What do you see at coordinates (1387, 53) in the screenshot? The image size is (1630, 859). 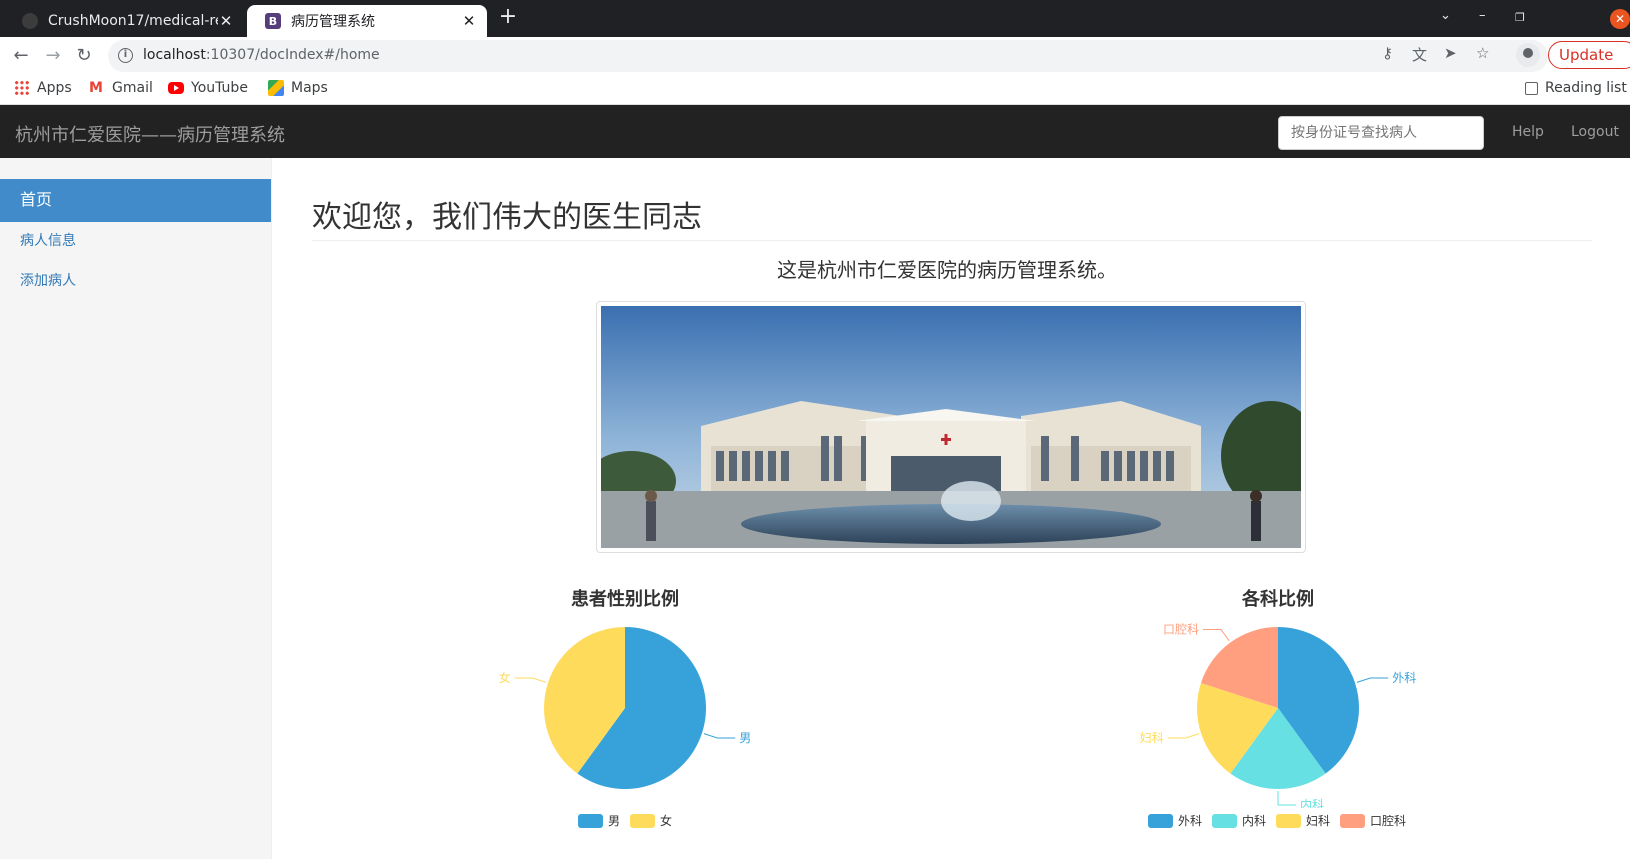 I see `key-icon: ⚷` at bounding box center [1387, 53].